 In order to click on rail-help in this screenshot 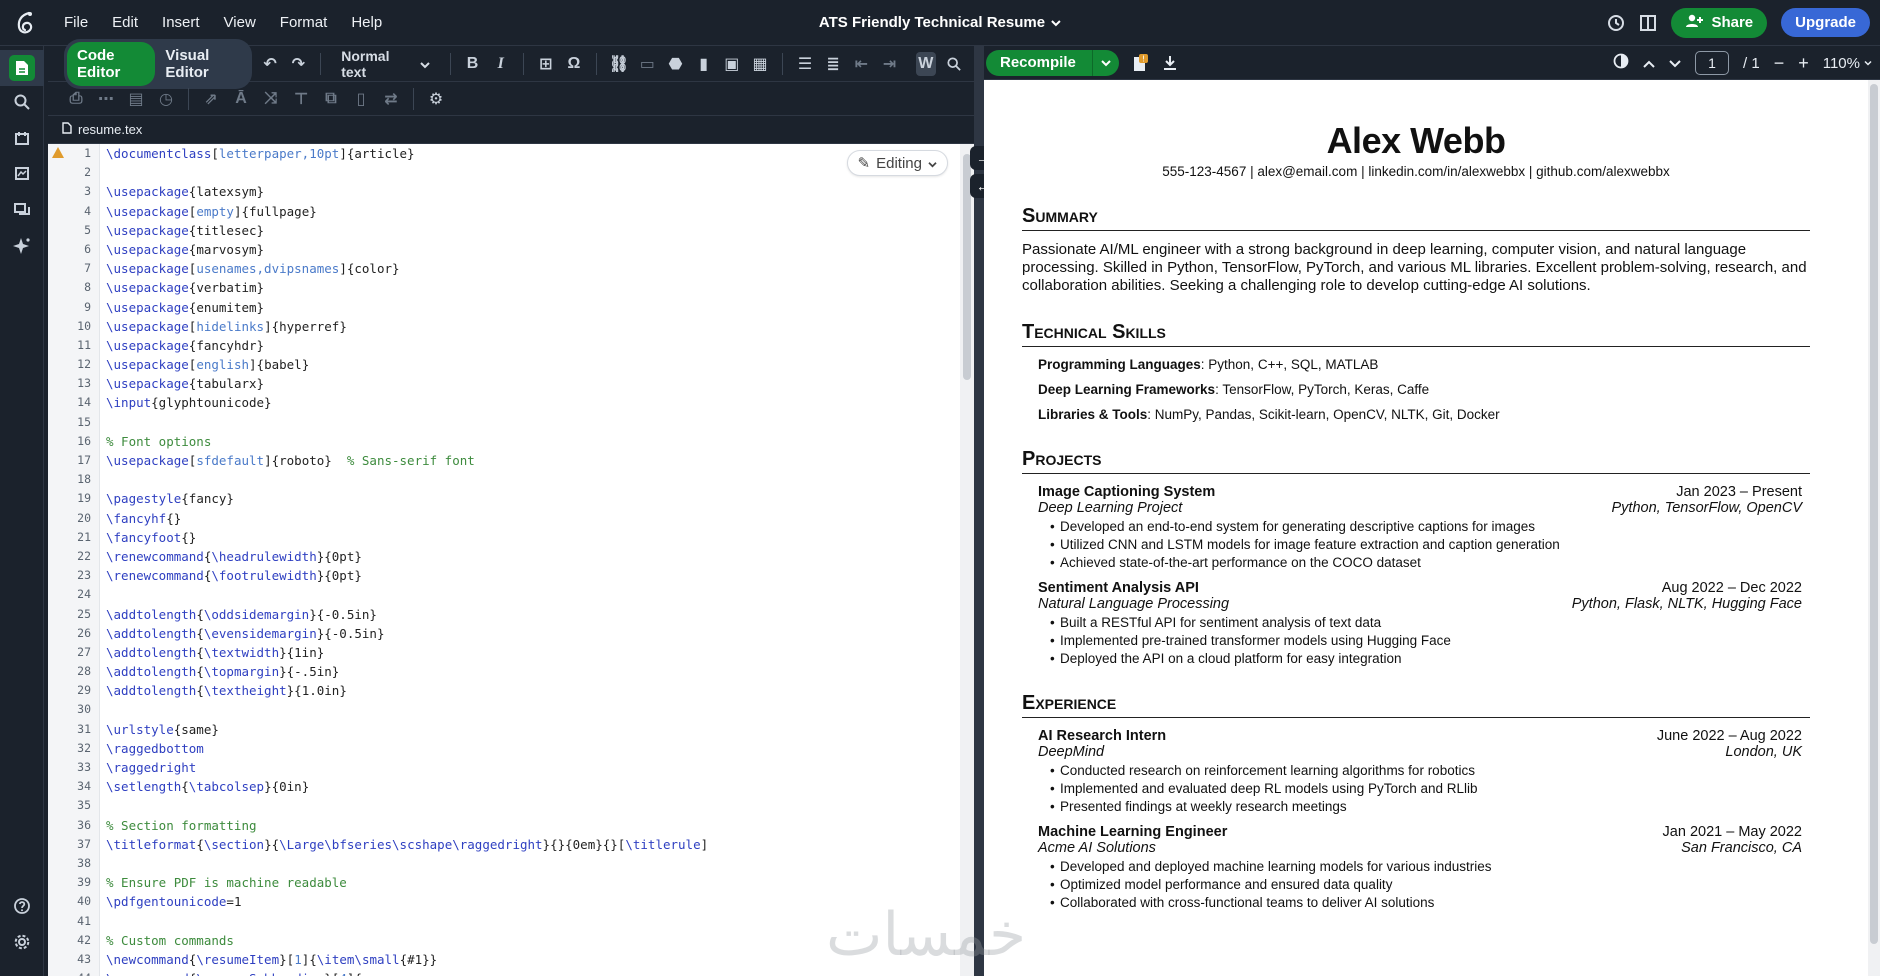, I will do `click(22, 908)`.